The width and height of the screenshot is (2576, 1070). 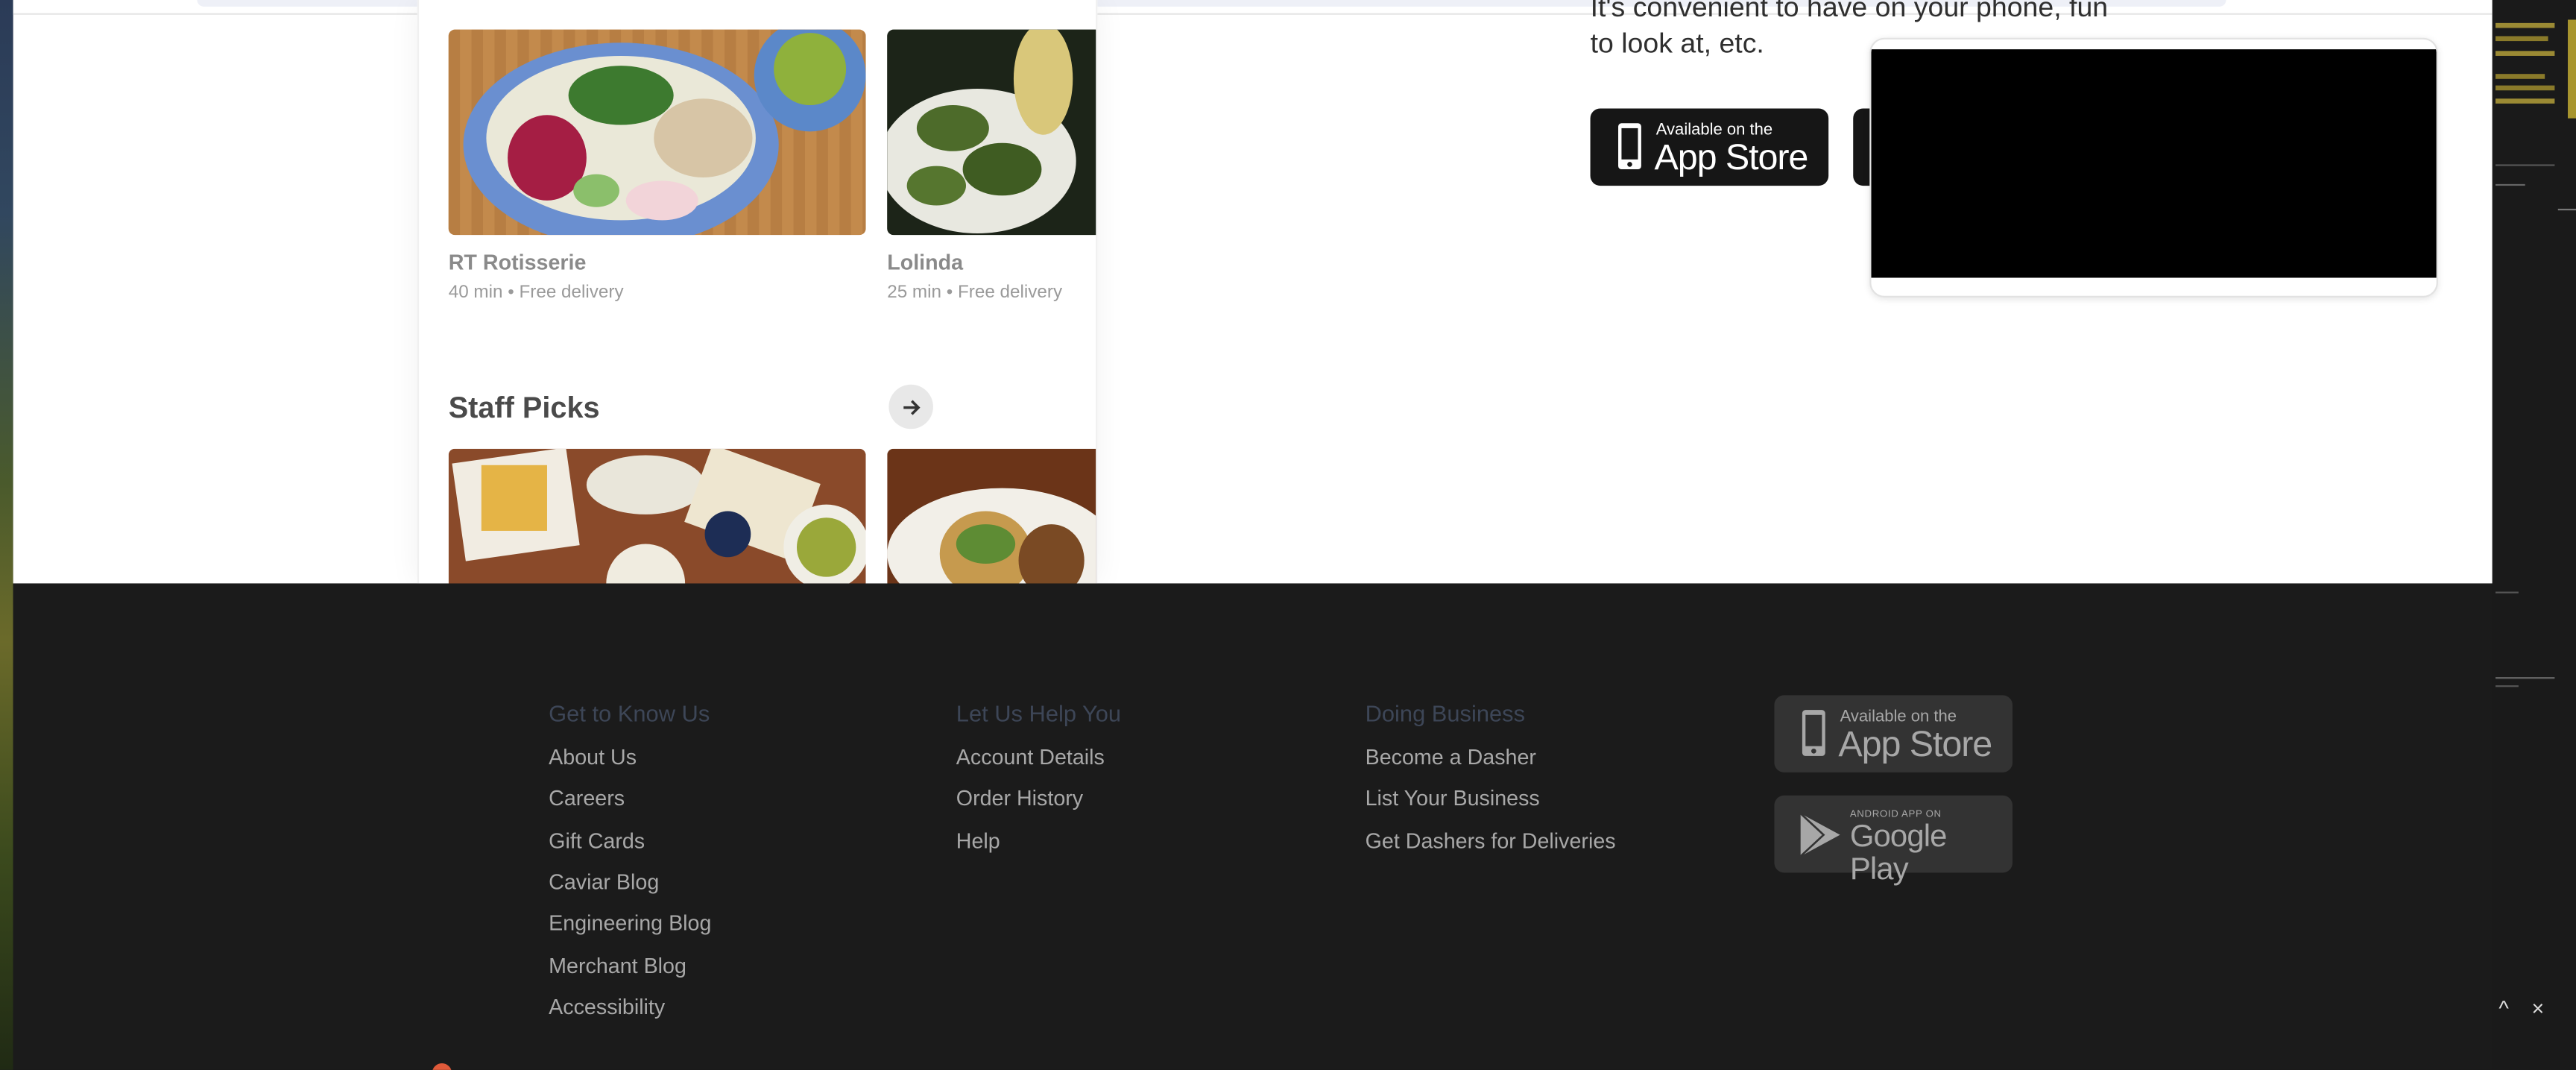 I want to click on video-screen, so click(x=2154, y=163).